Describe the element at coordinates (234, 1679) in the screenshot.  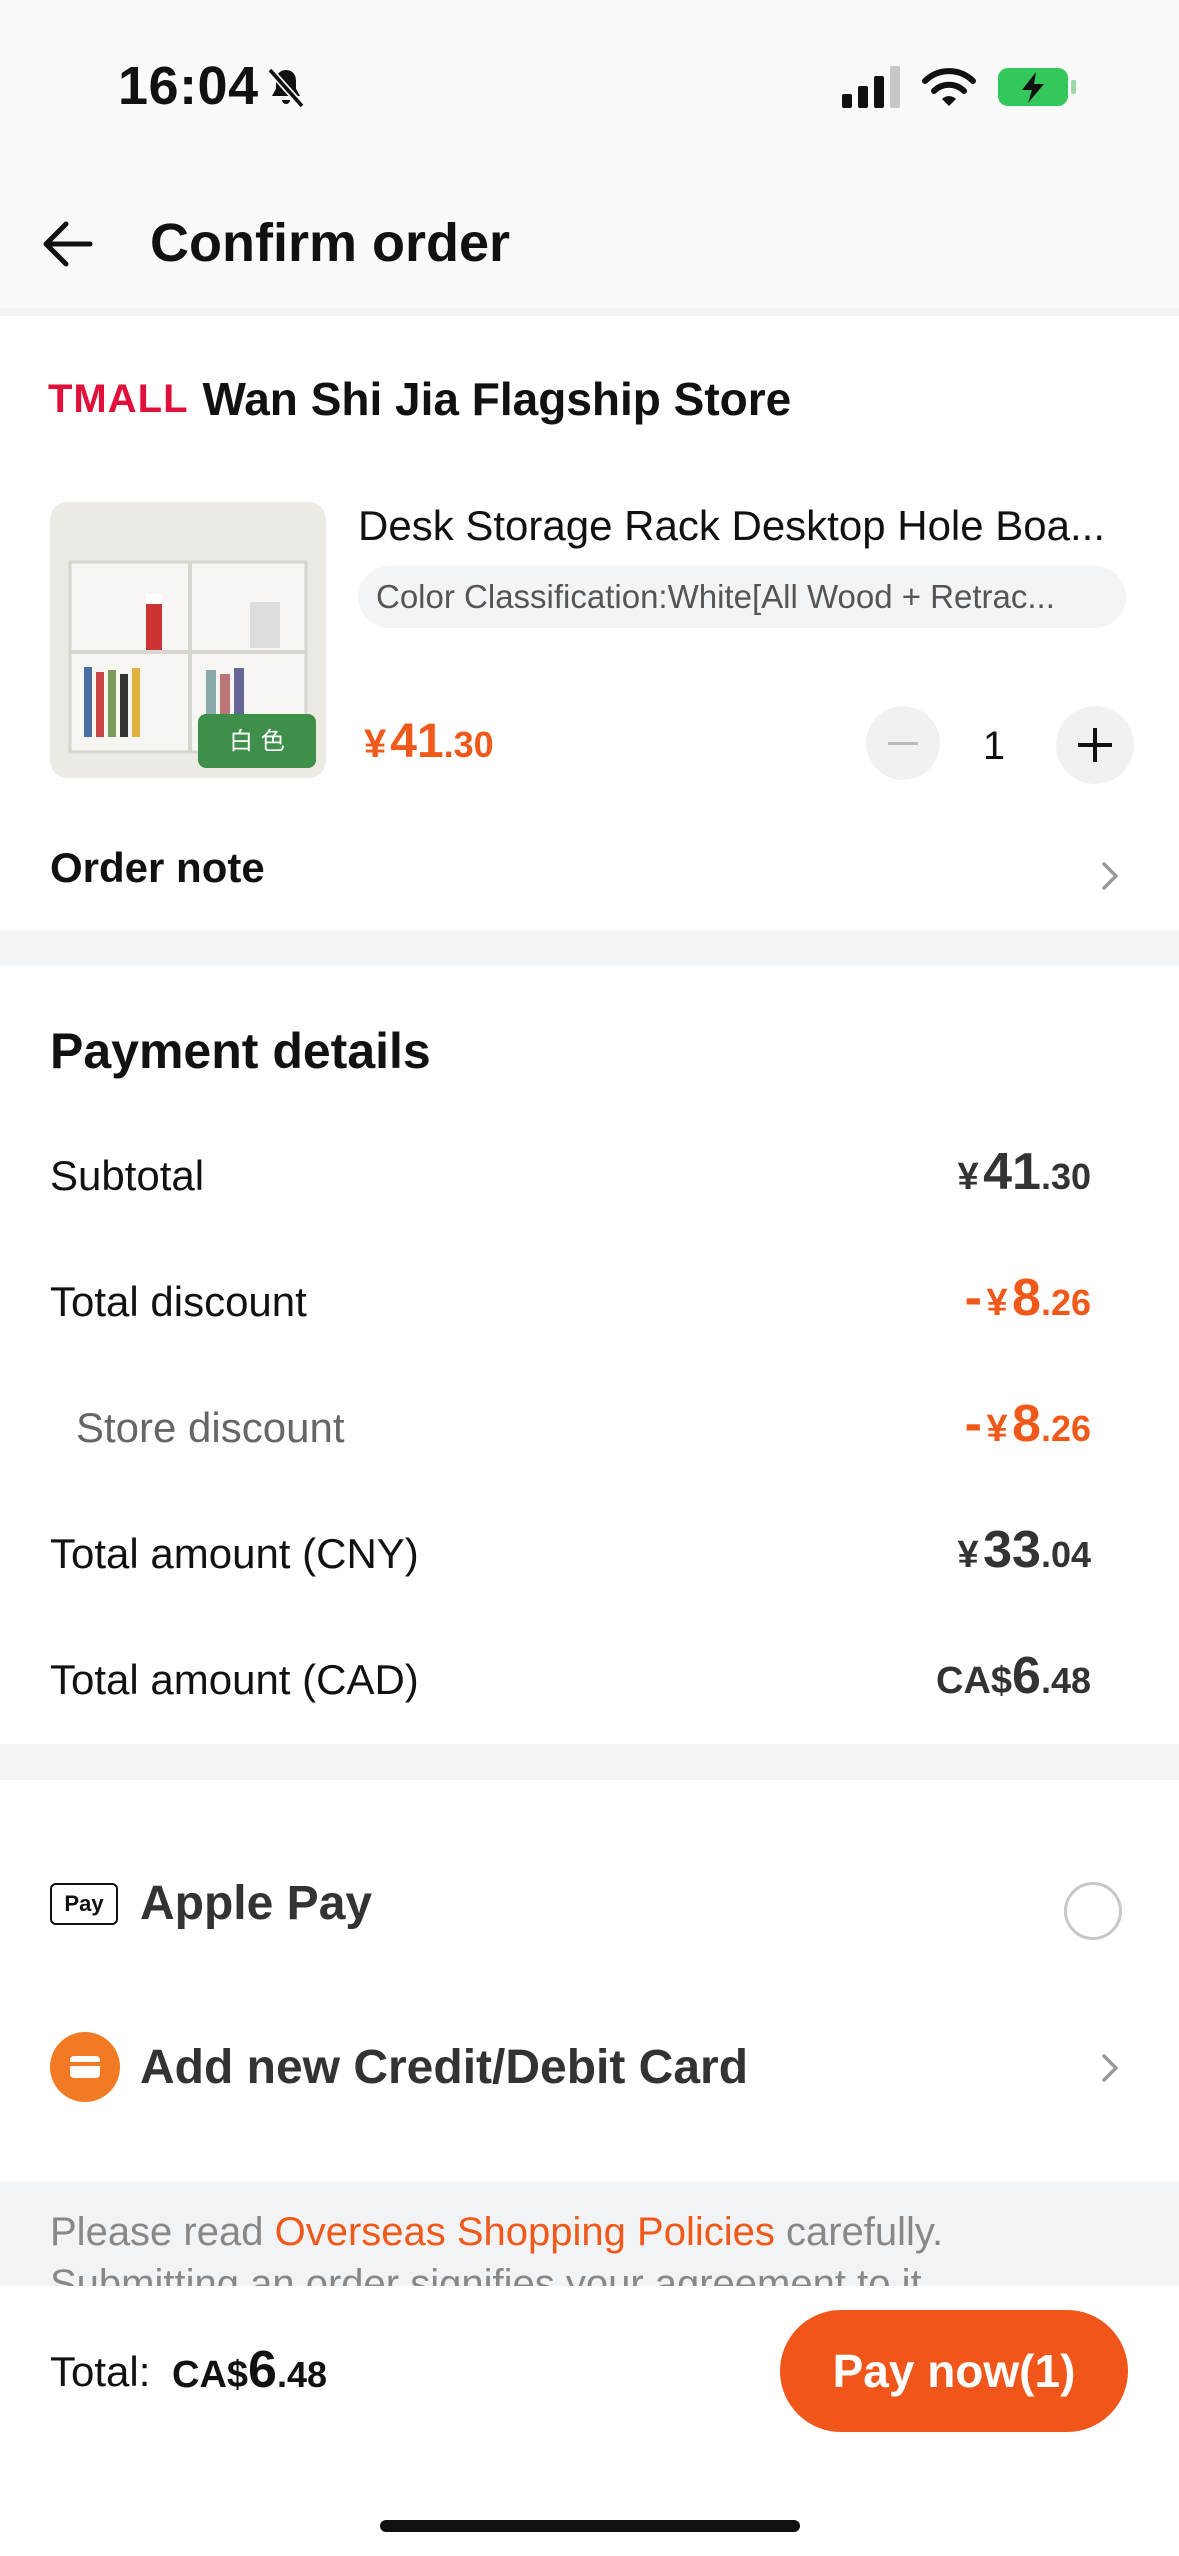
I see `total-cad-label: Total amount (CAD)` at that location.